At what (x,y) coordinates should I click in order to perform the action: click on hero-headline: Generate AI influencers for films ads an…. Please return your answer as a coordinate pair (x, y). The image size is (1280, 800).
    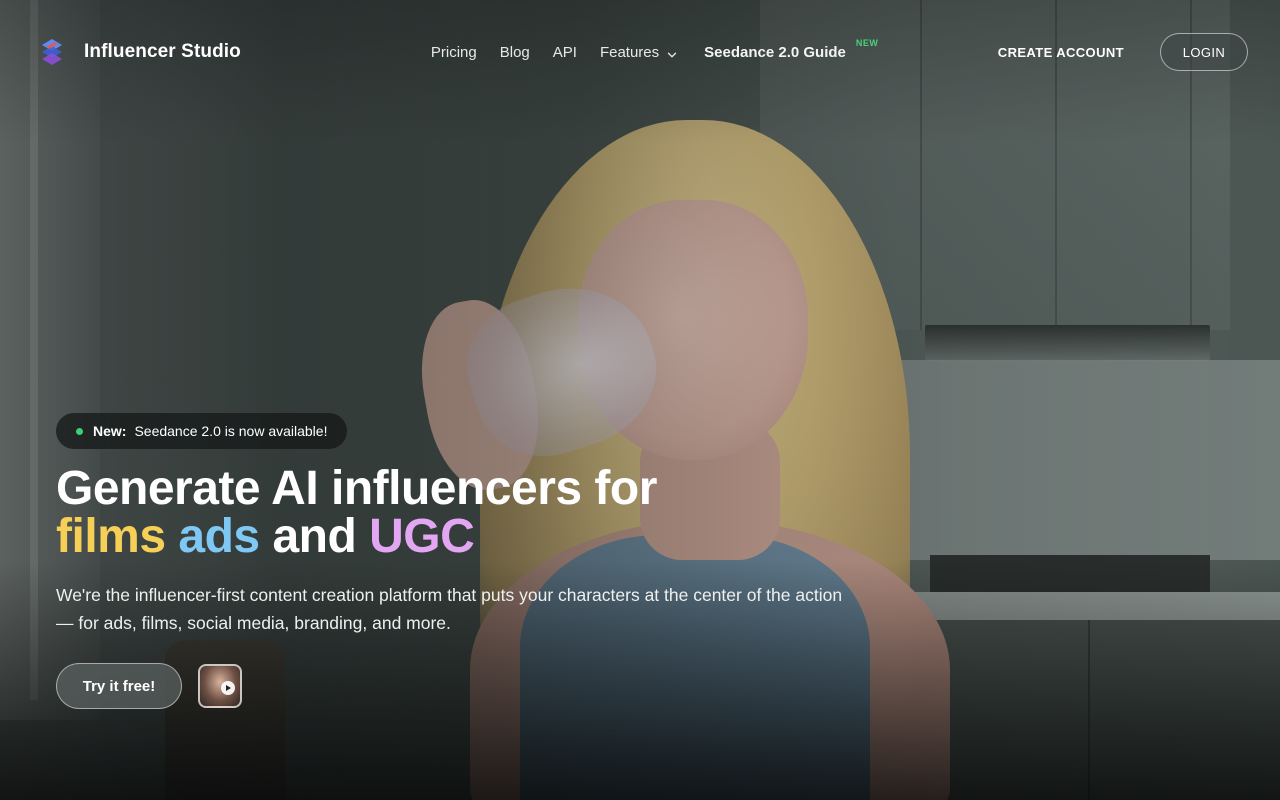
    Looking at the image, I should click on (456, 513).